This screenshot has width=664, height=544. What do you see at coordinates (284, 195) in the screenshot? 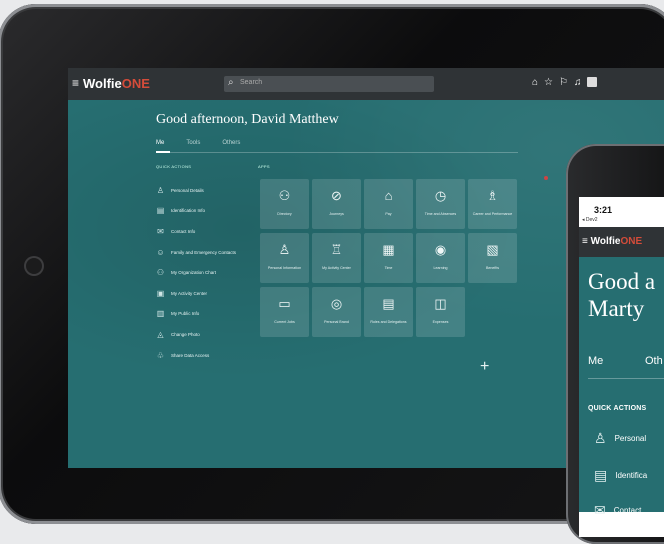
I see `org-icon: ⚇` at bounding box center [284, 195].